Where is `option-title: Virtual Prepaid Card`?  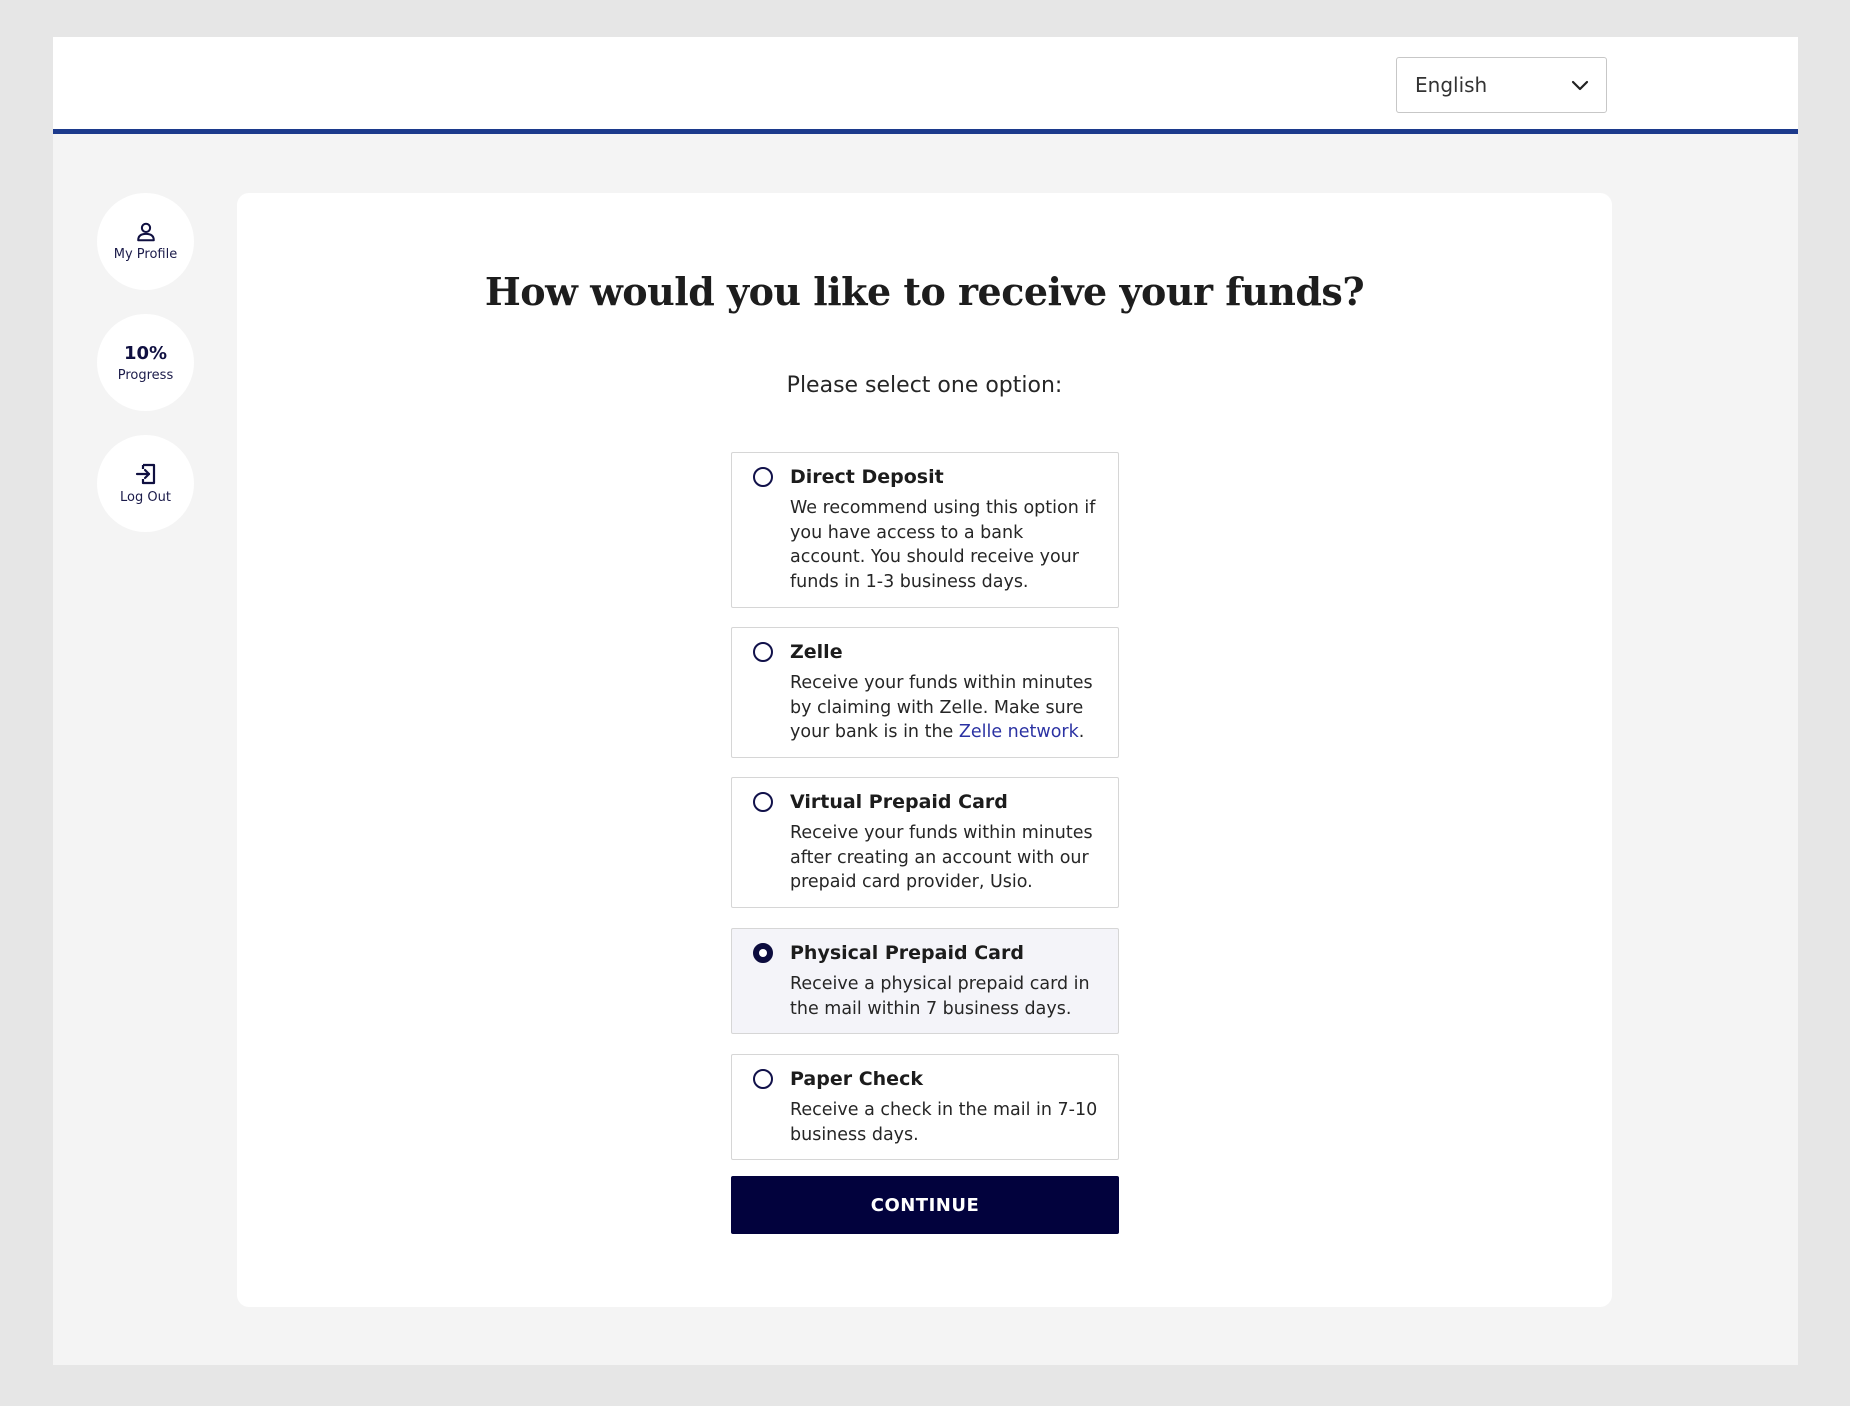 option-title: Virtual Prepaid Card is located at coordinates (899, 802).